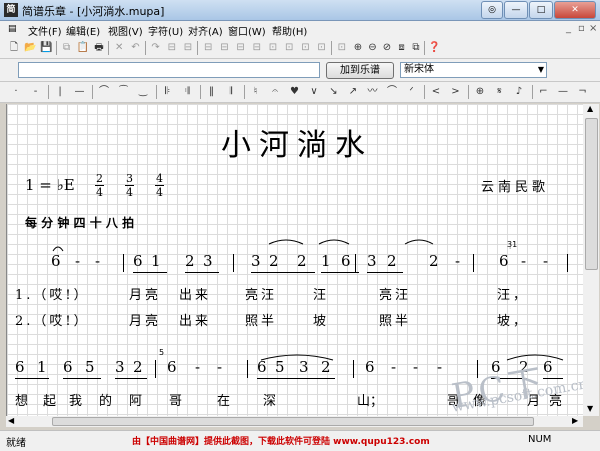 Image resolution: width=600 pixels, height=451 pixels. Describe the element at coordinates (143, 92) in the screenshot. I see `under-slur-icon: ‿` at that location.